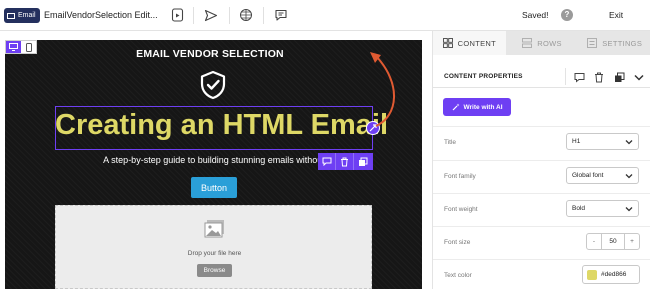  Describe the element at coordinates (28, 47) in the screenshot. I see `mobile-view-icon` at that location.